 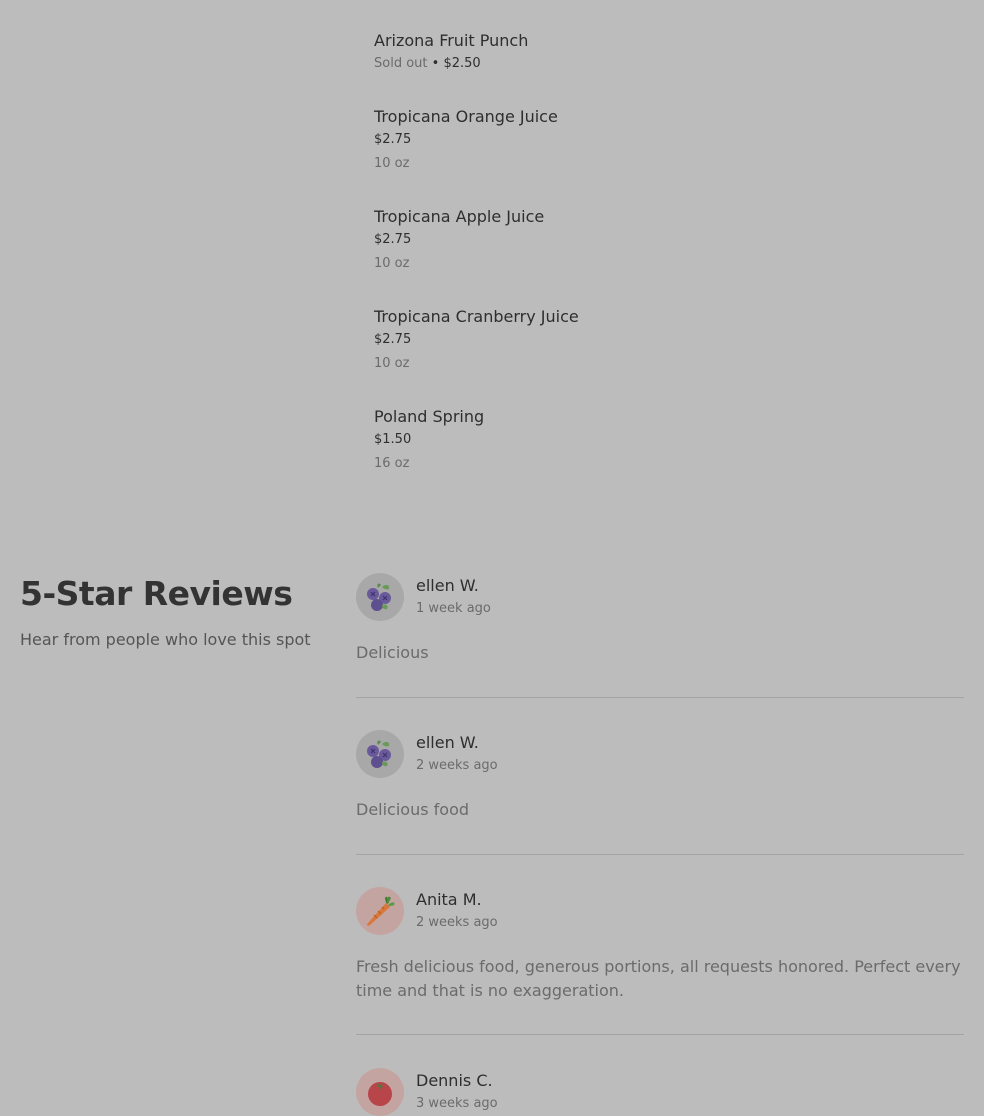 I want to click on review-date: 1 week ago, so click(x=453, y=608).